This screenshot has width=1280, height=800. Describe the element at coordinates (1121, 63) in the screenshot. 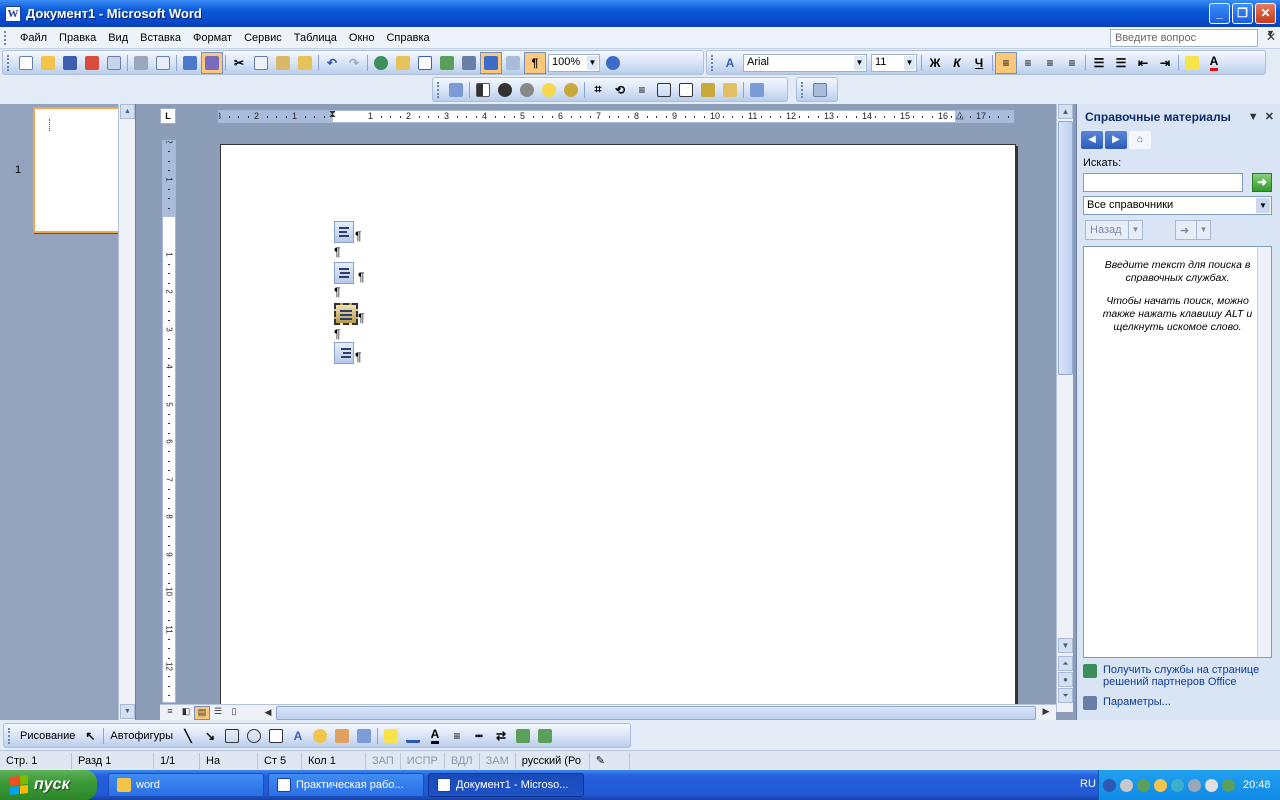

I see `bullets-button: ☰` at that location.